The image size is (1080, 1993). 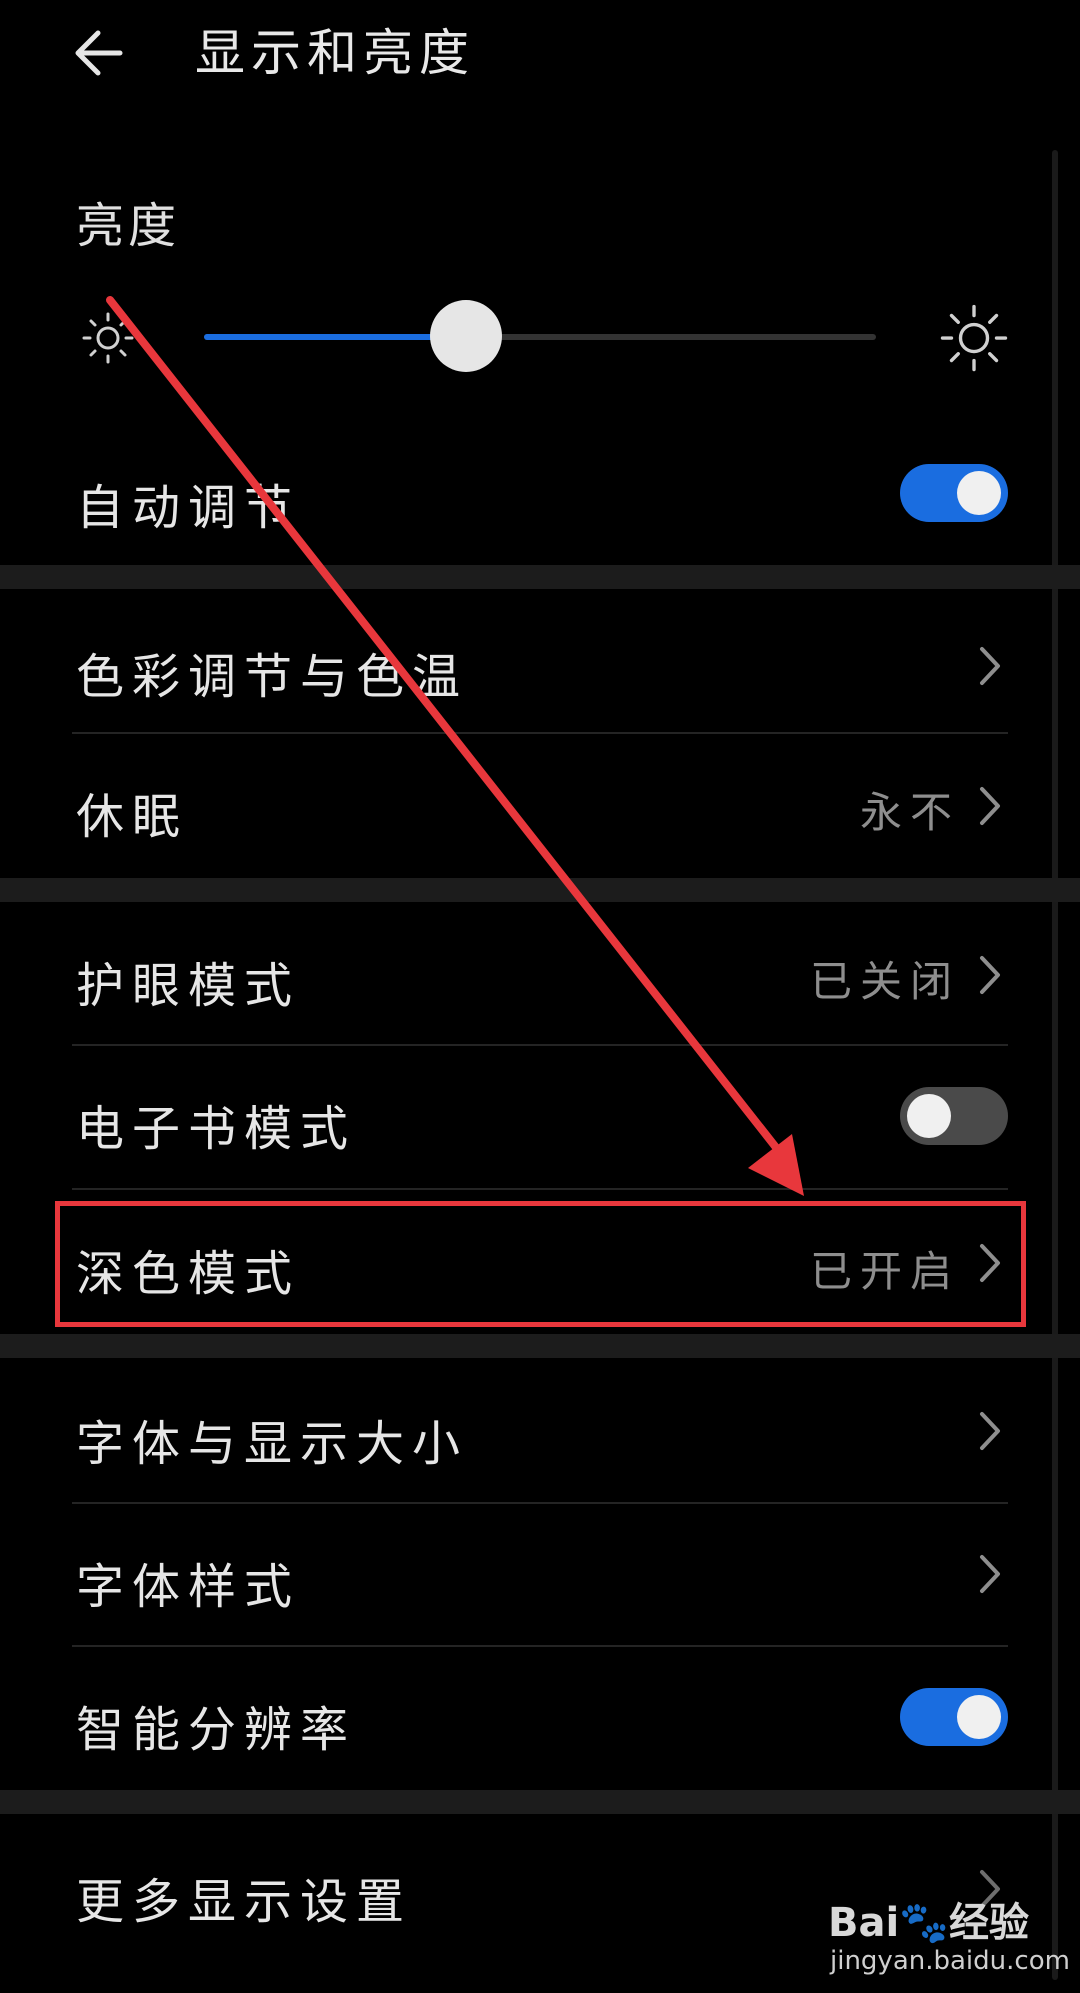 I want to click on auto-adjust-toggle, so click(x=954, y=493).